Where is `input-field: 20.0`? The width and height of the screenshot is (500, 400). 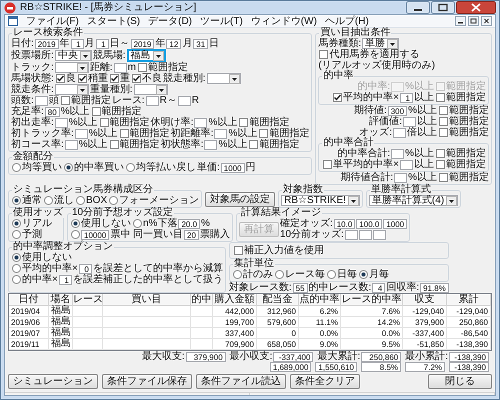
input-field: 20.0 is located at coordinates (189, 223).